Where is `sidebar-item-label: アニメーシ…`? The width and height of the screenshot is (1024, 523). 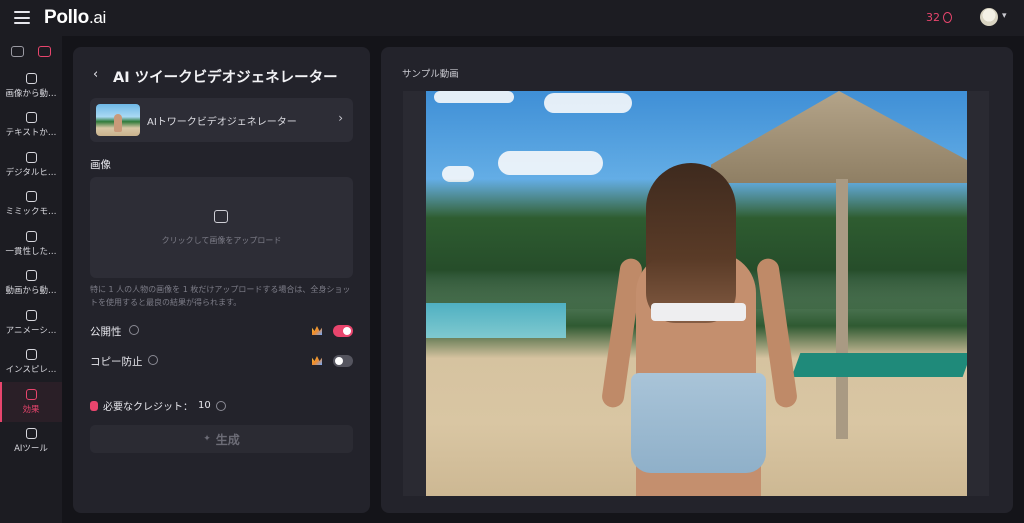 sidebar-item-label: アニメーシ… is located at coordinates (31, 330).